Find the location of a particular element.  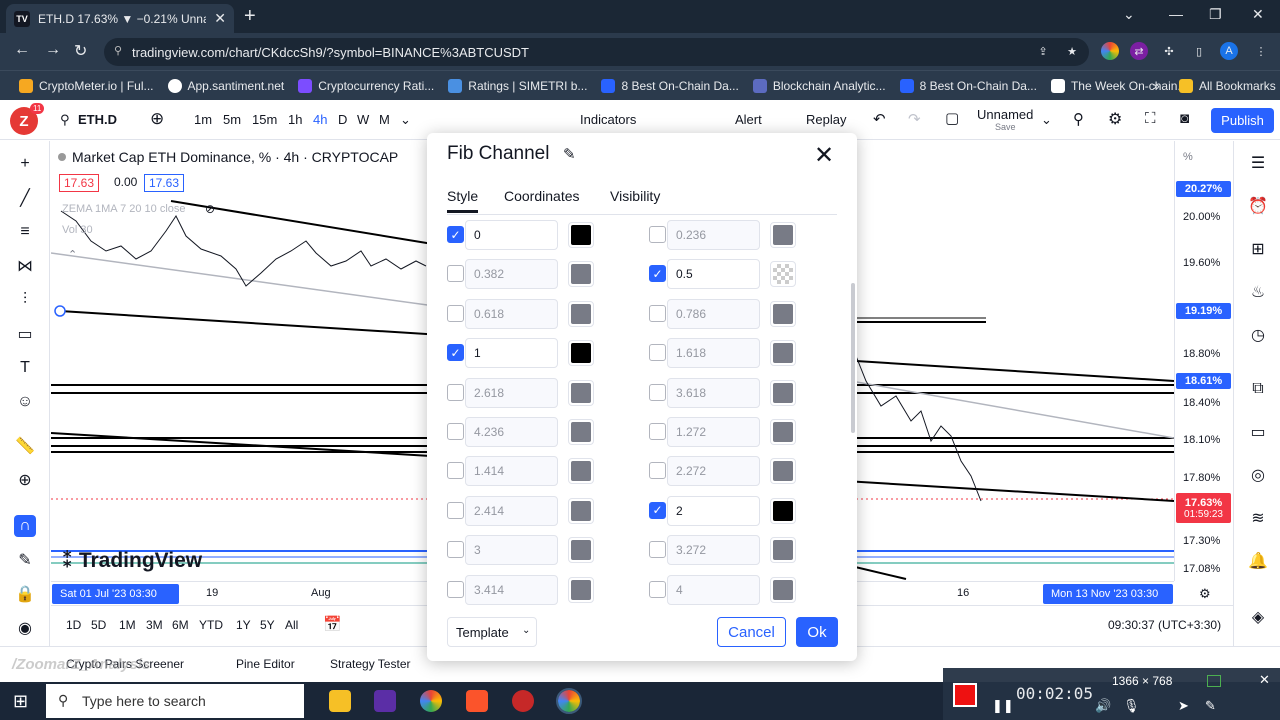

file-explorer-icon is located at coordinates (340, 701).